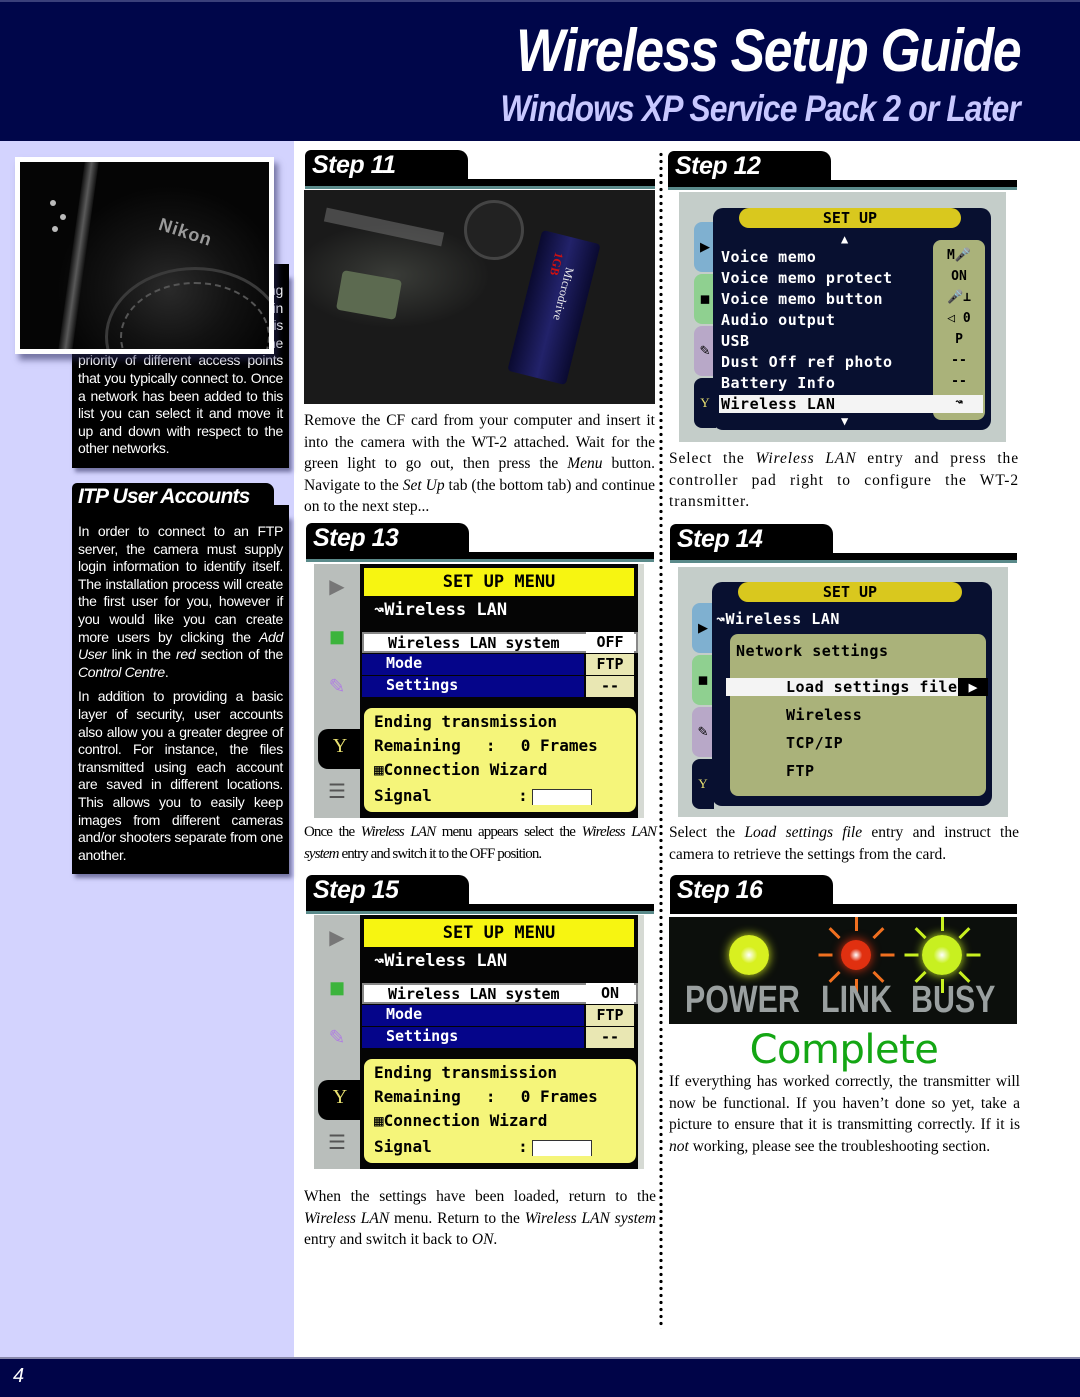  Describe the element at coordinates (480, 894) in the screenshot. I see `step-15-header: Step 15` at that location.